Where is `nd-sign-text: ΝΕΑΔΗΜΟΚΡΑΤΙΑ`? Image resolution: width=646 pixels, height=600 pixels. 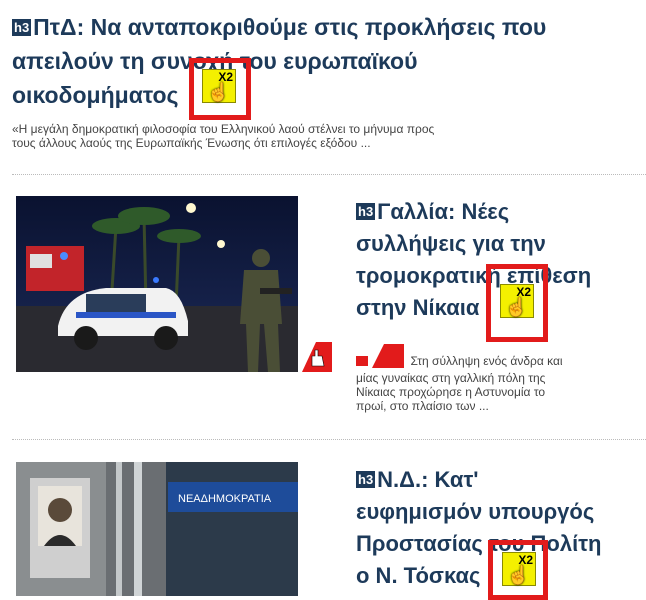 nd-sign-text: ΝΕΑΔΗΜΟΚΡΑΤΙΑ is located at coordinates (225, 499).